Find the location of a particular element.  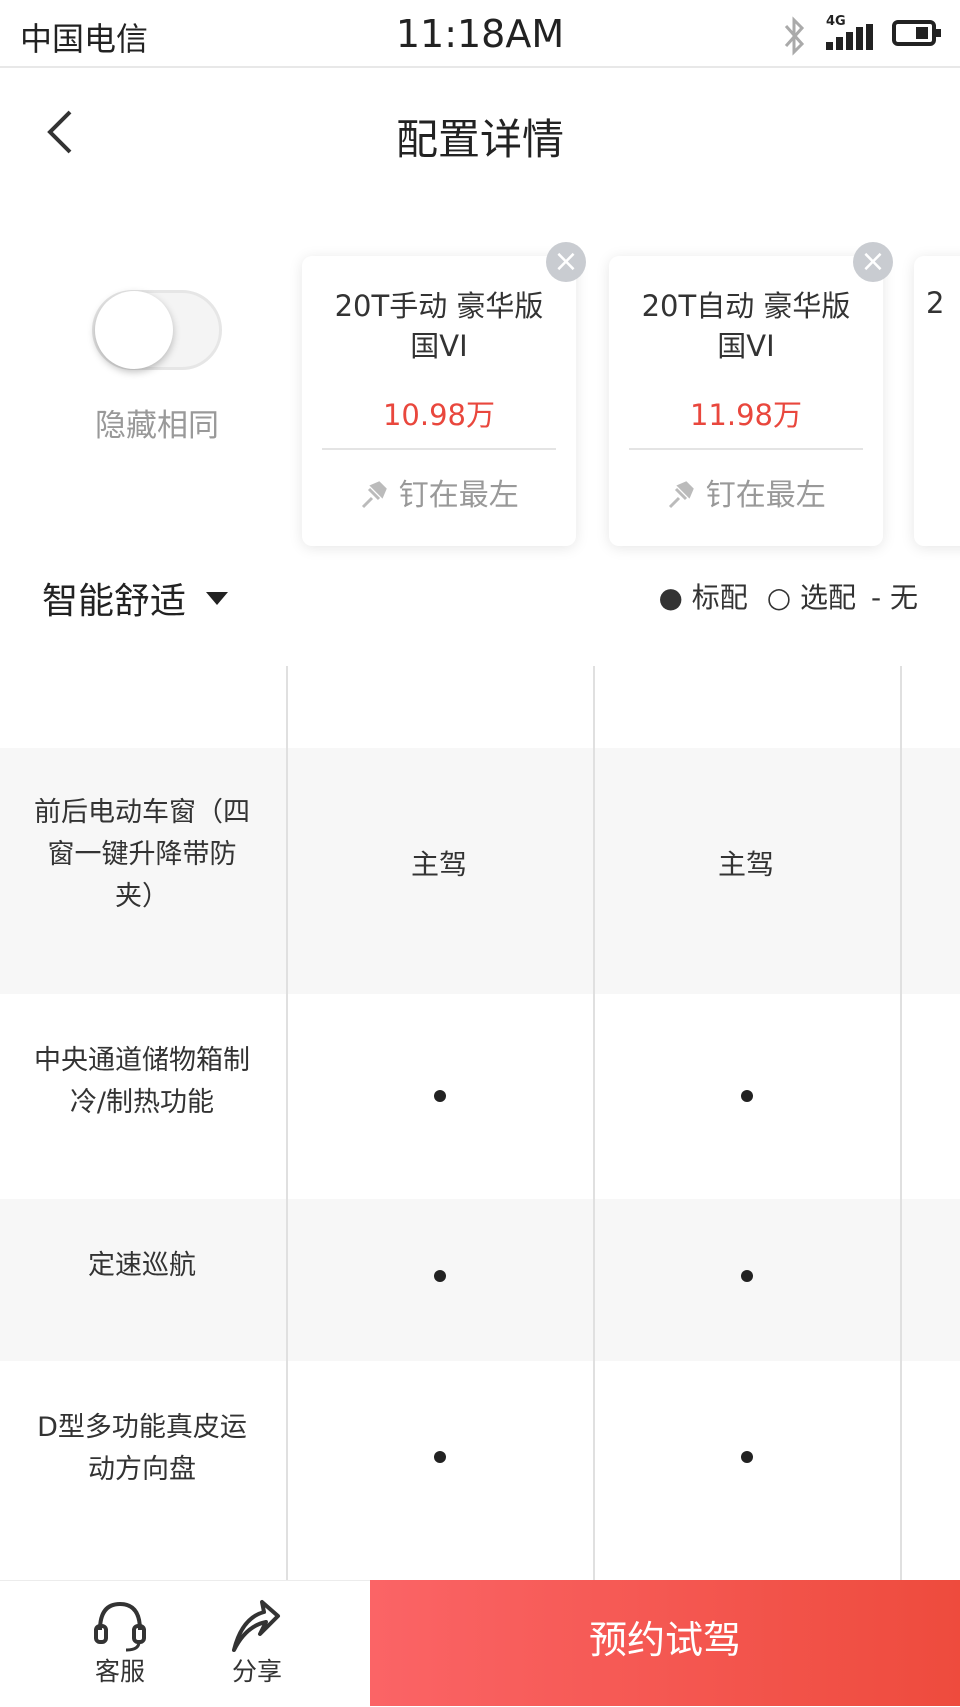

hide-same-label: 隐藏相同 is located at coordinates (157, 426).